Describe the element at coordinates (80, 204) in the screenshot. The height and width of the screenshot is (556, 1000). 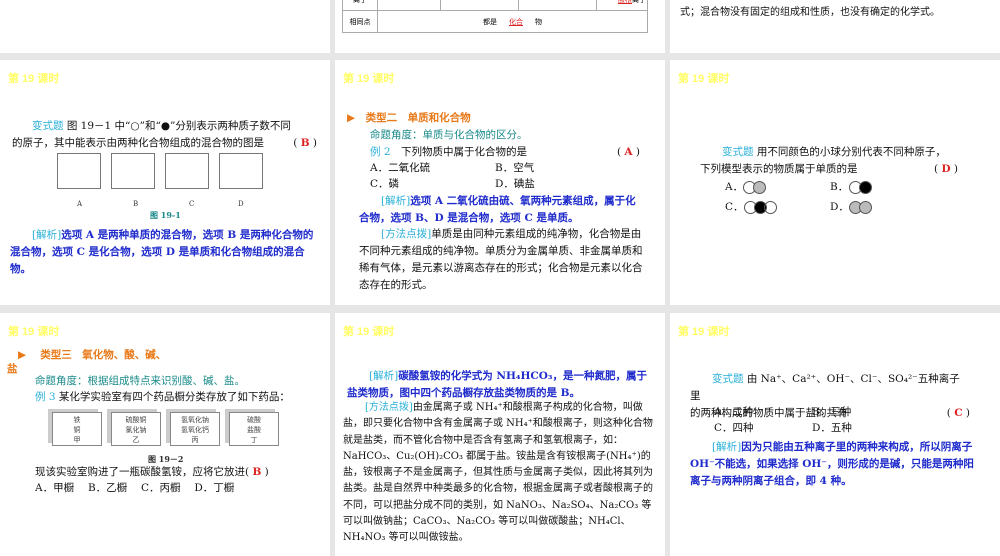
I see `label-a: A` at that location.